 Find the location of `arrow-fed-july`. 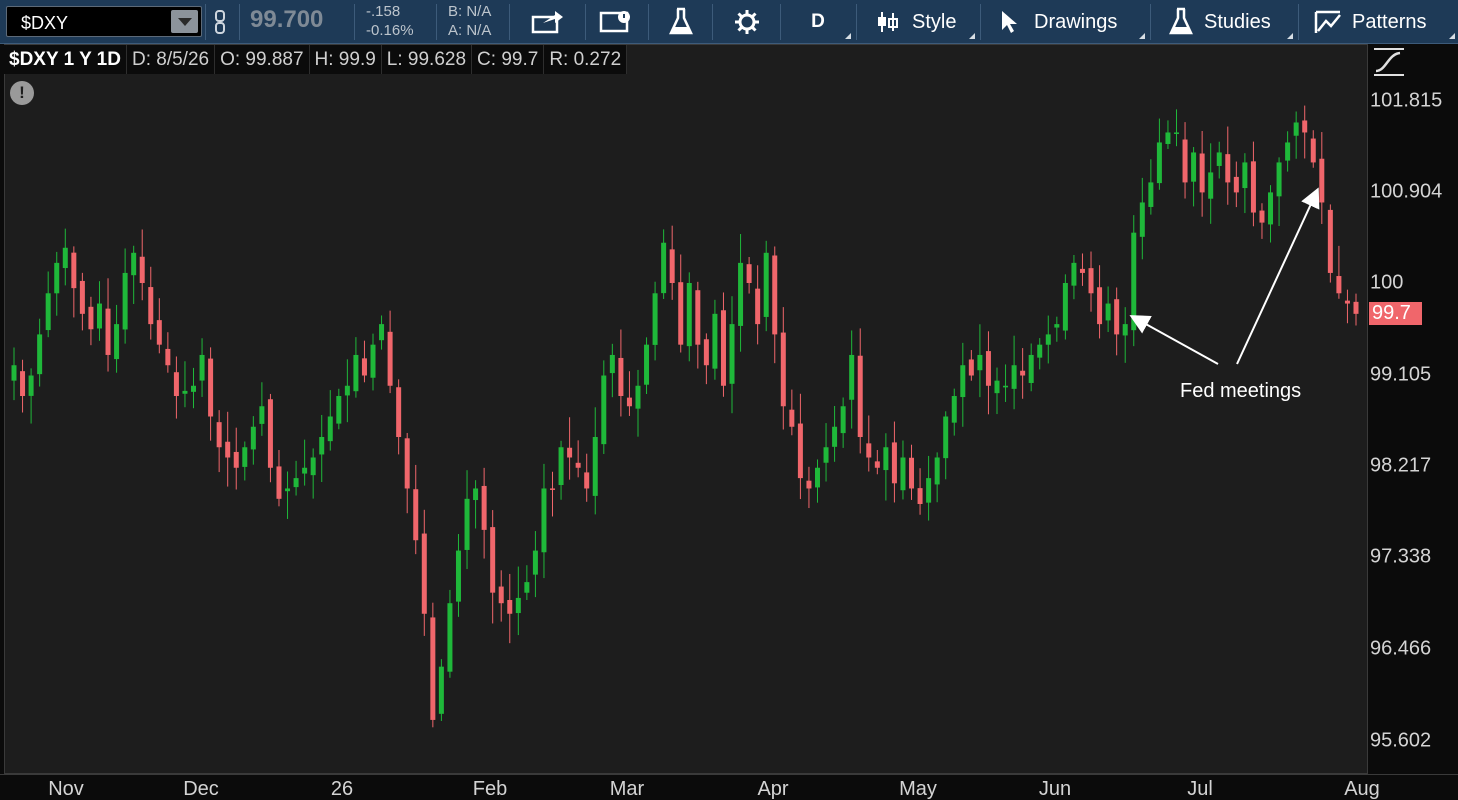

arrow-fed-july is located at coordinates (1278, 276).